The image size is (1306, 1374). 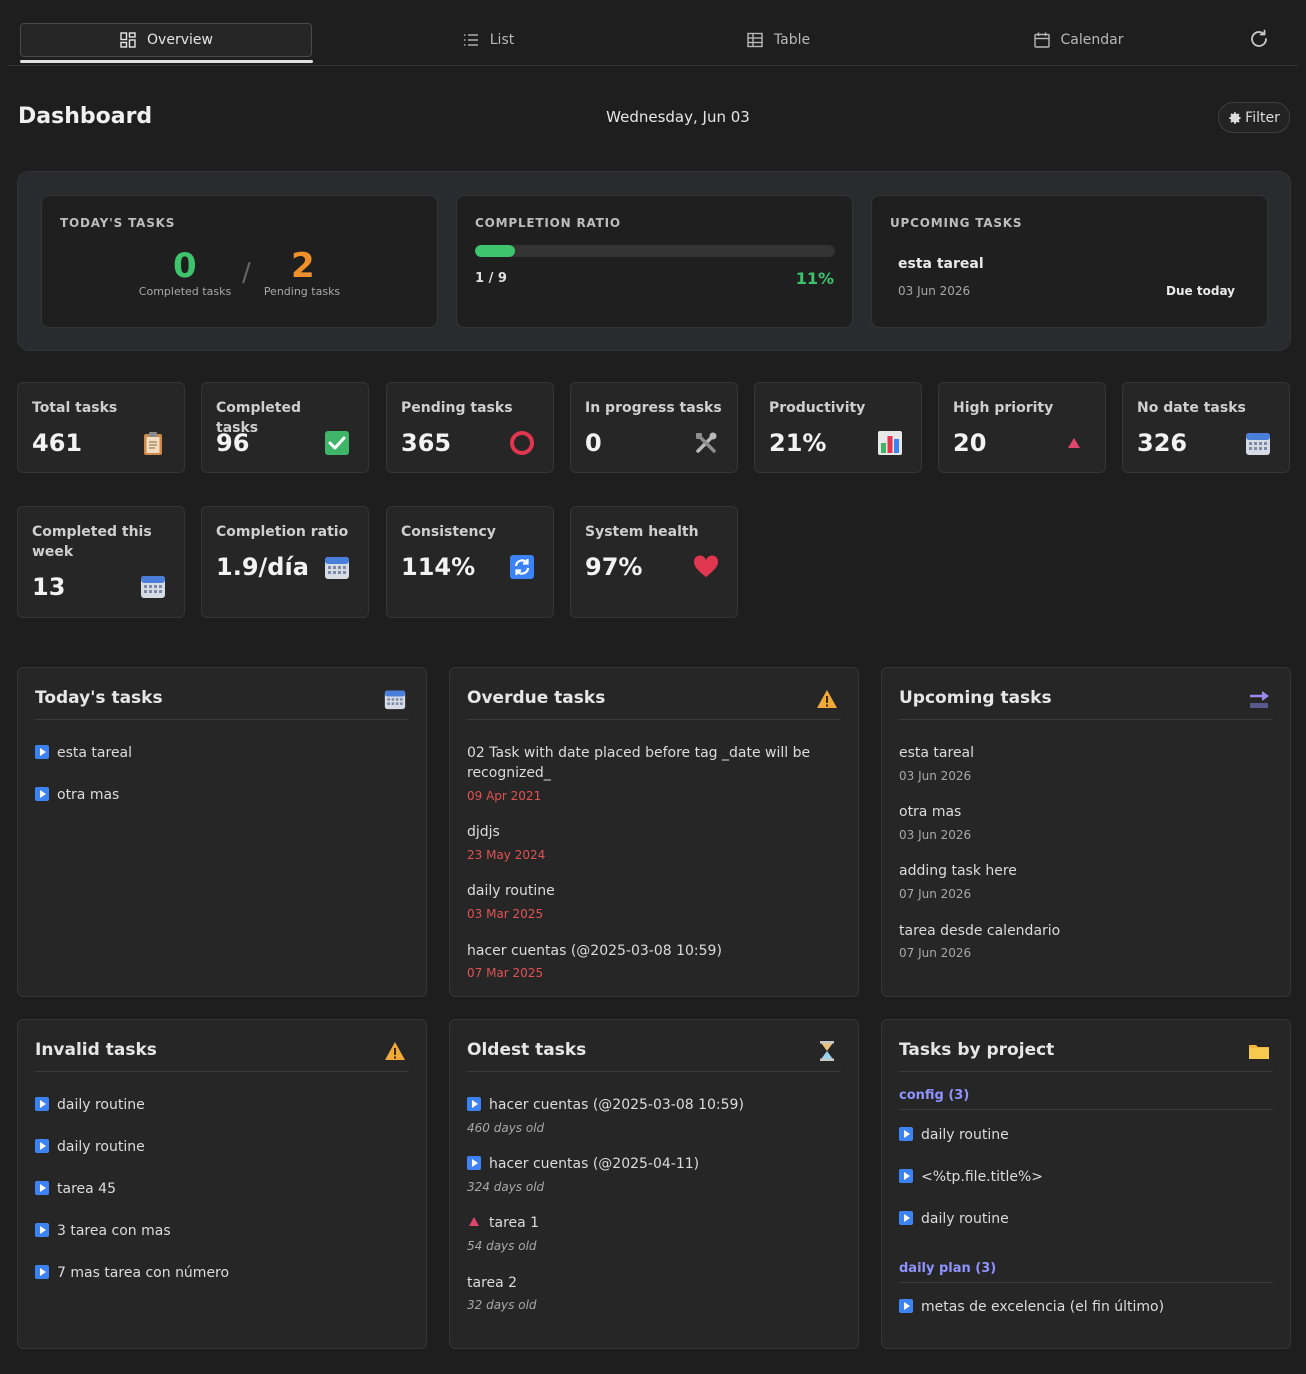 I want to click on task-name: tarea 1, so click(x=514, y=1223).